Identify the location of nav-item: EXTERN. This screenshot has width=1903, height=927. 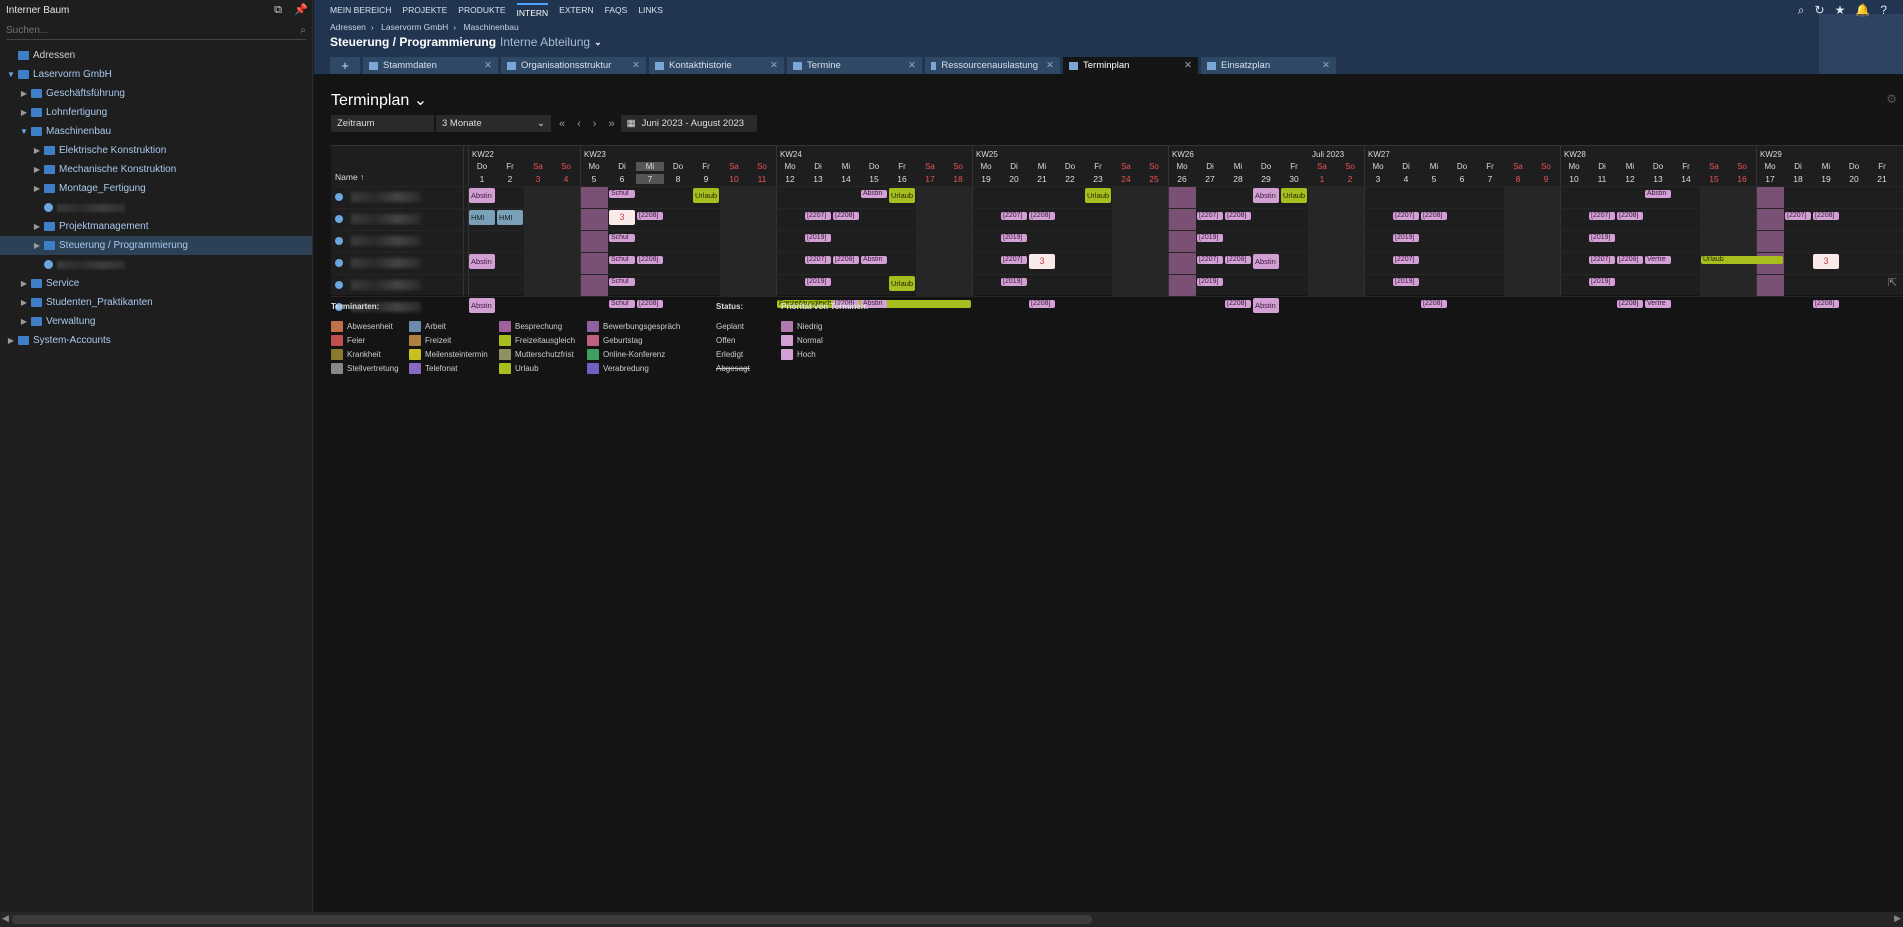
(576, 10).